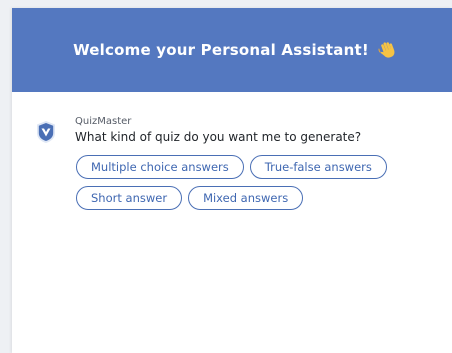  What do you see at coordinates (160, 167) in the screenshot?
I see `option-multiple-choice-button: Multiple choice answers` at bounding box center [160, 167].